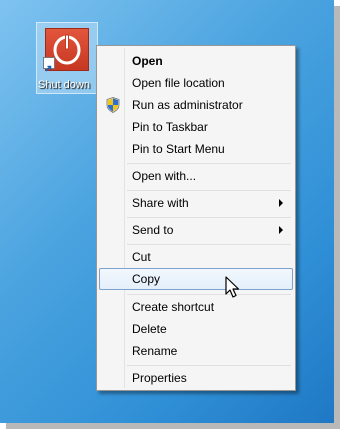 This screenshot has width=344, height=433. What do you see at coordinates (153, 230) in the screenshot?
I see `menu-item-label: Send to` at bounding box center [153, 230].